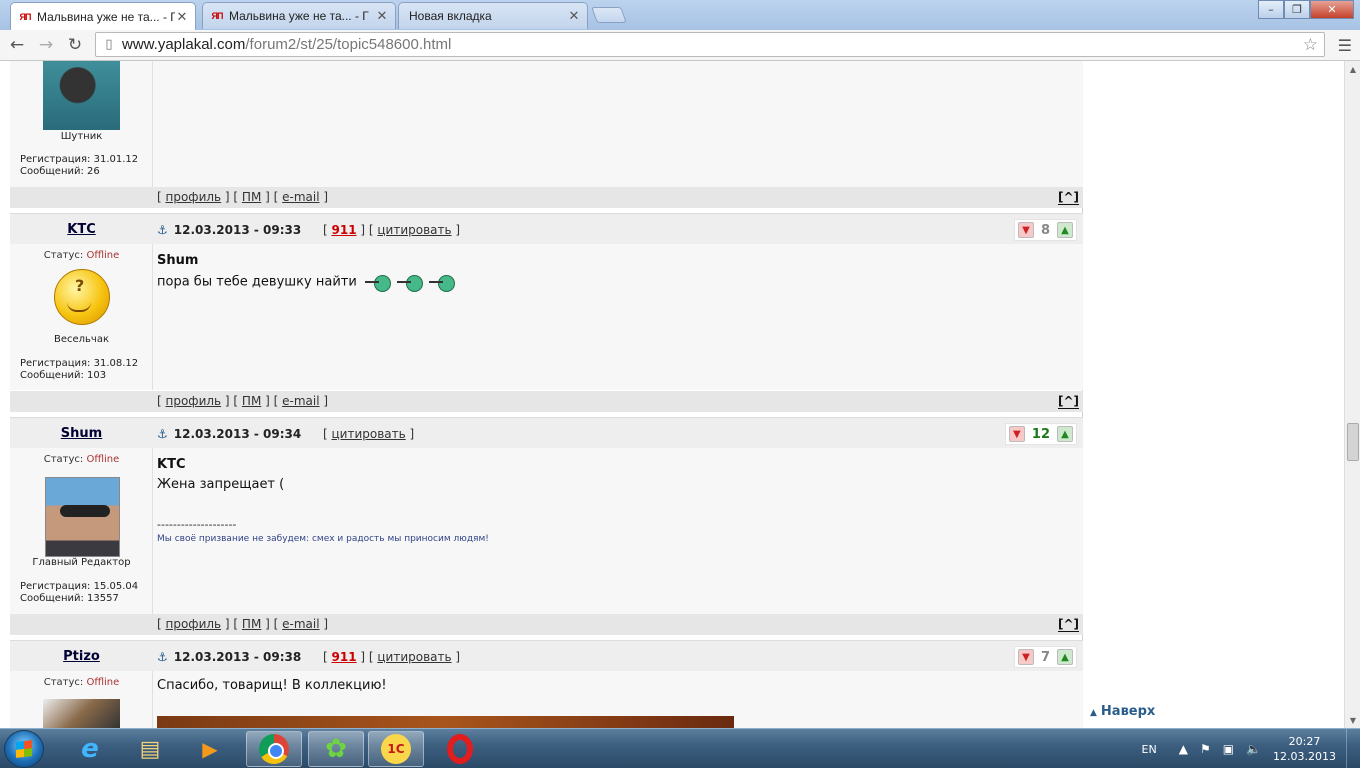  What do you see at coordinates (546, 624) in the screenshot?
I see `post-footer: [ профиль ] [ ПМ ] [ e-mail ] [^]` at bounding box center [546, 624].